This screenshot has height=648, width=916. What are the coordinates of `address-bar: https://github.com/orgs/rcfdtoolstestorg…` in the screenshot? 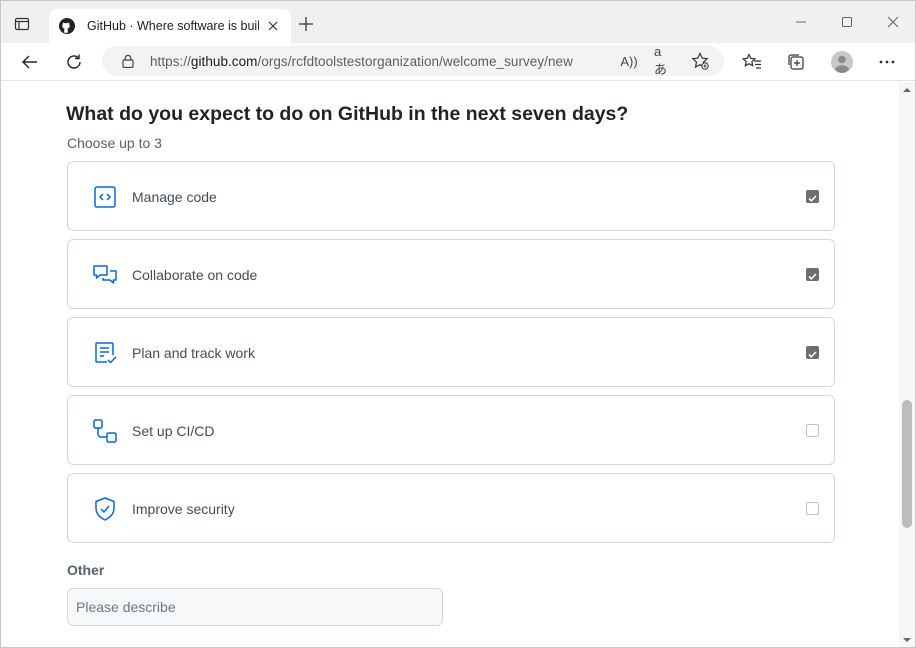 It's located at (413, 60).